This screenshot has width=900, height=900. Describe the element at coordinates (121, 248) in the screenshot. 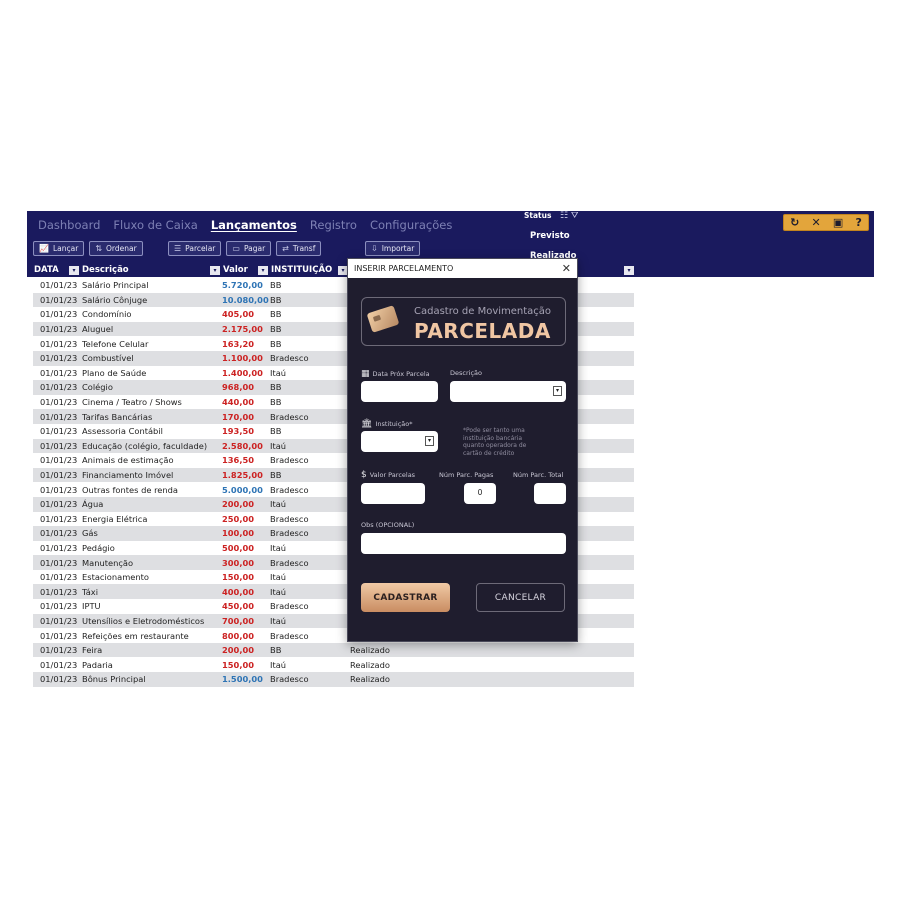

I see `ordenar-label: Ordenar` at that location.